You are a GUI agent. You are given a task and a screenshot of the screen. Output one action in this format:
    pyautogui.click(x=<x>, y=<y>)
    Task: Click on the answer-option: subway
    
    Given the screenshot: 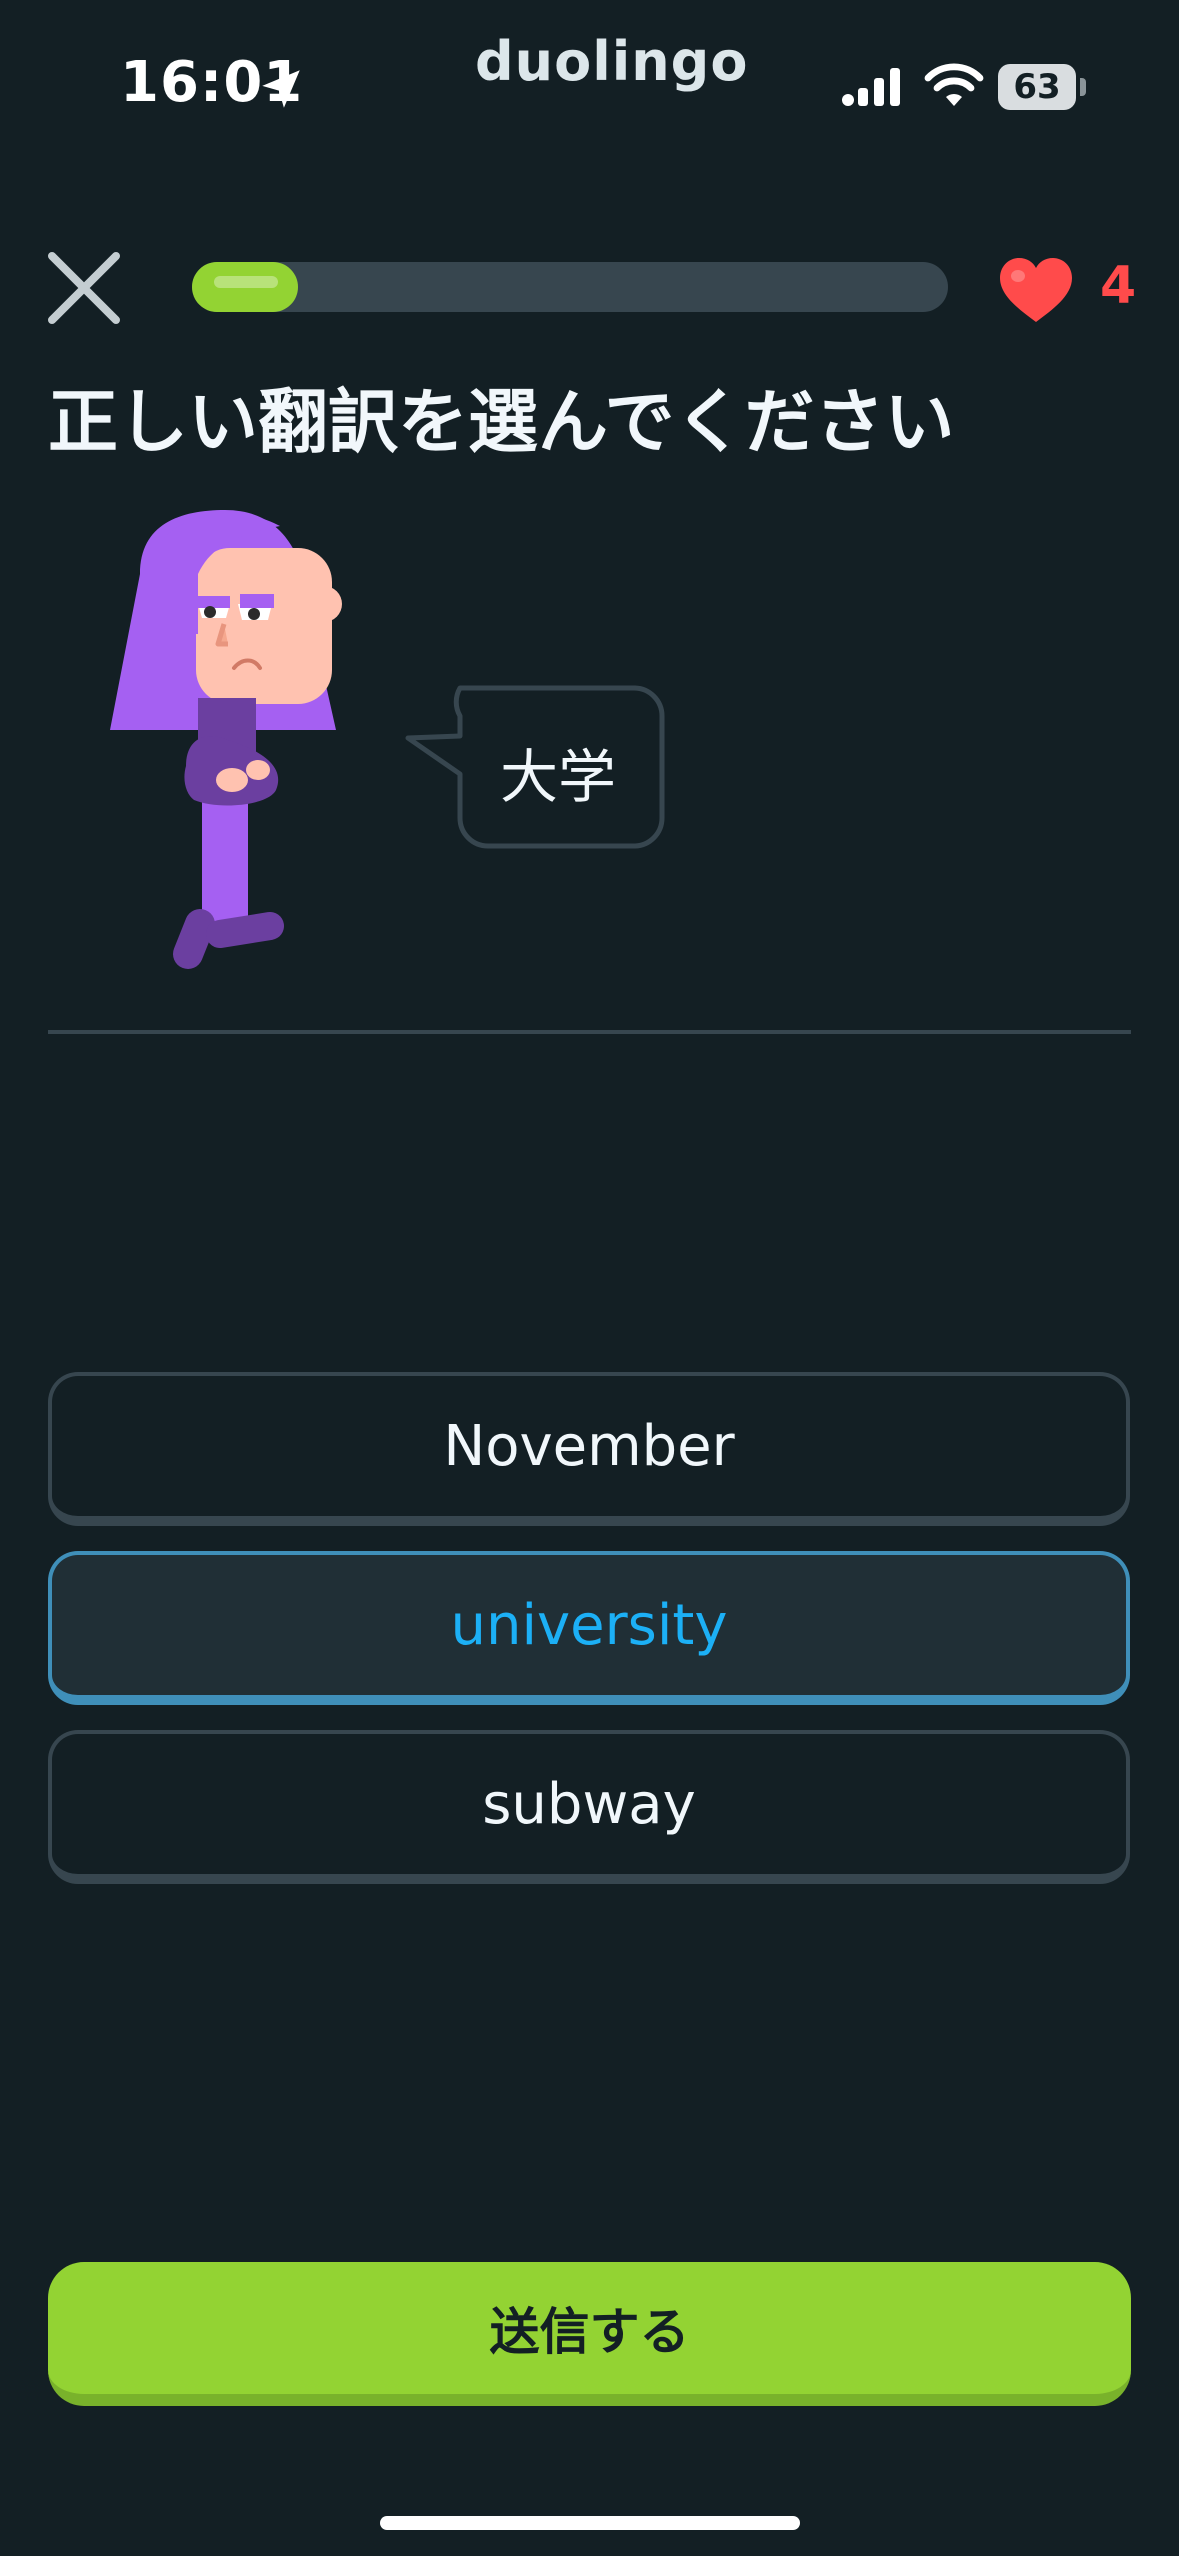 What is the action you would take?
    pyautogui.click(x=589, y=1807)
    